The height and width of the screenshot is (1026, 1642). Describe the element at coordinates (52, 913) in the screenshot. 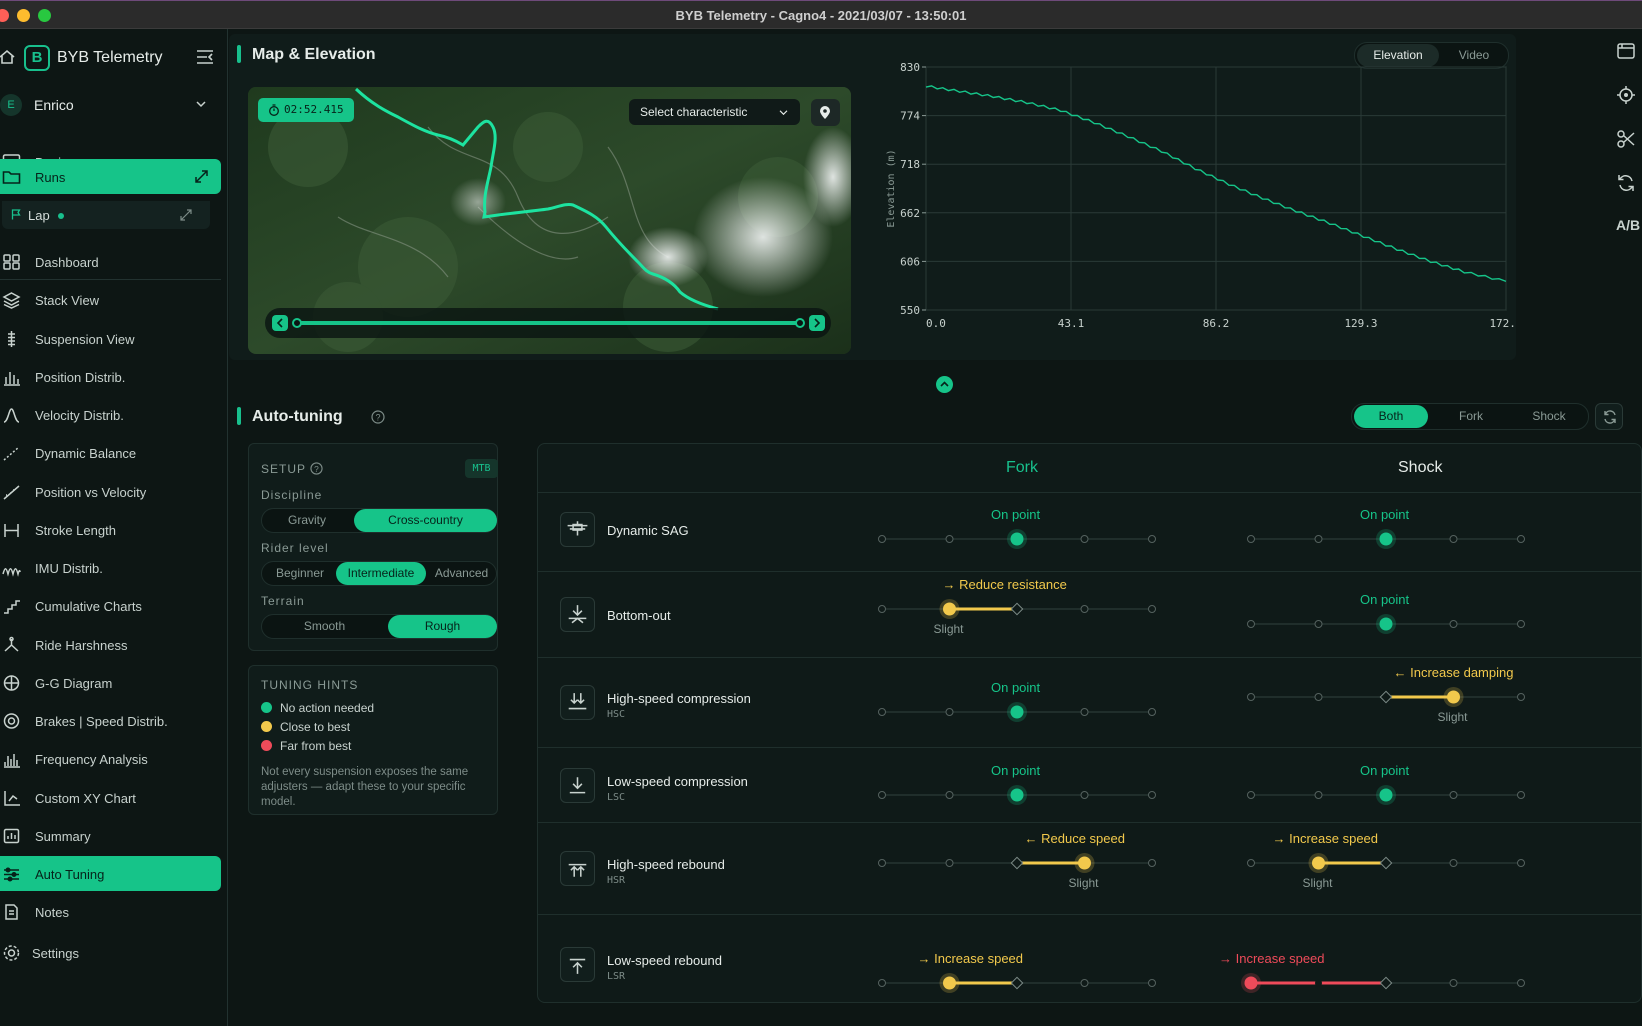

I see `sidebar-item-label: Notes` at that location.